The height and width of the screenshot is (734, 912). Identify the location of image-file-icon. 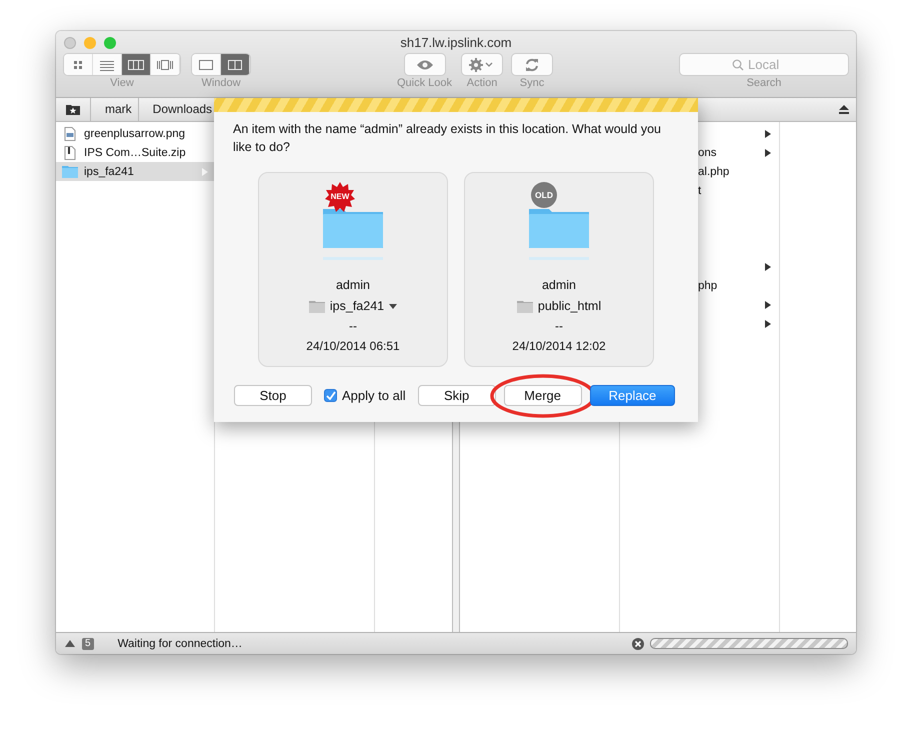
(70, 133).